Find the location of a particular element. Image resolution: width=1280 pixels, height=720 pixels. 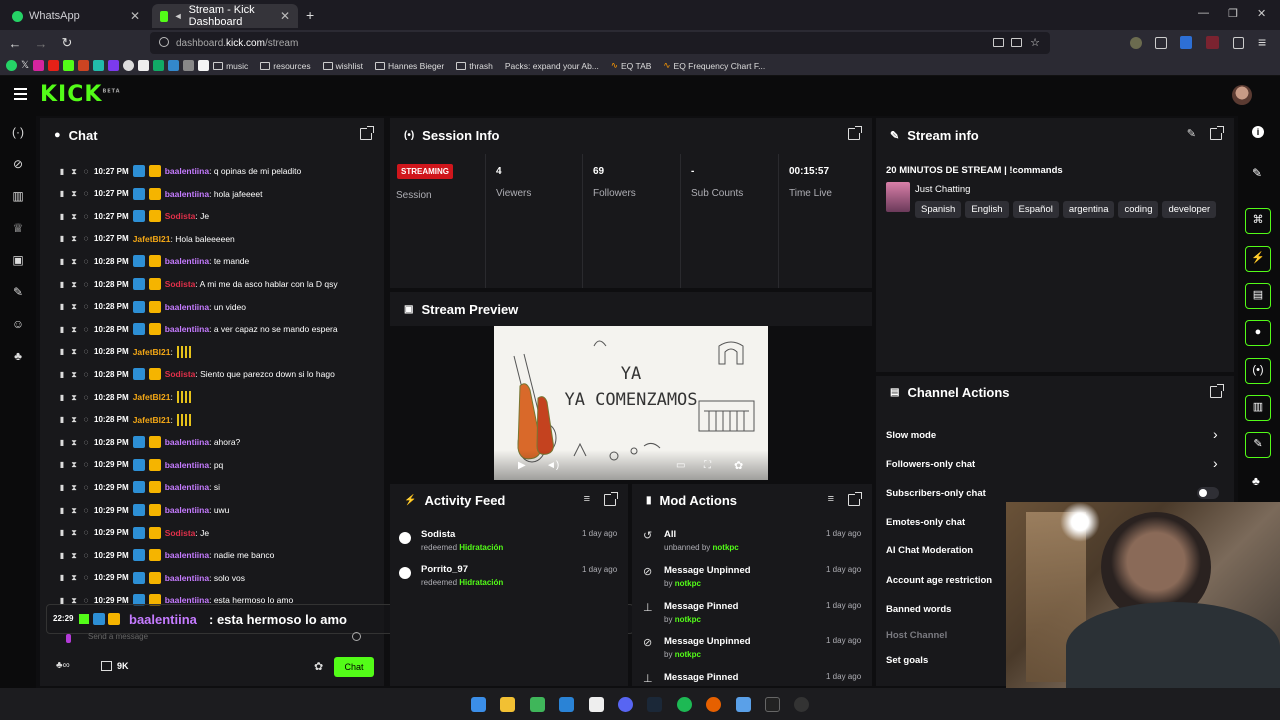

minimize-icon: — is located at coordinates (1203, 13).